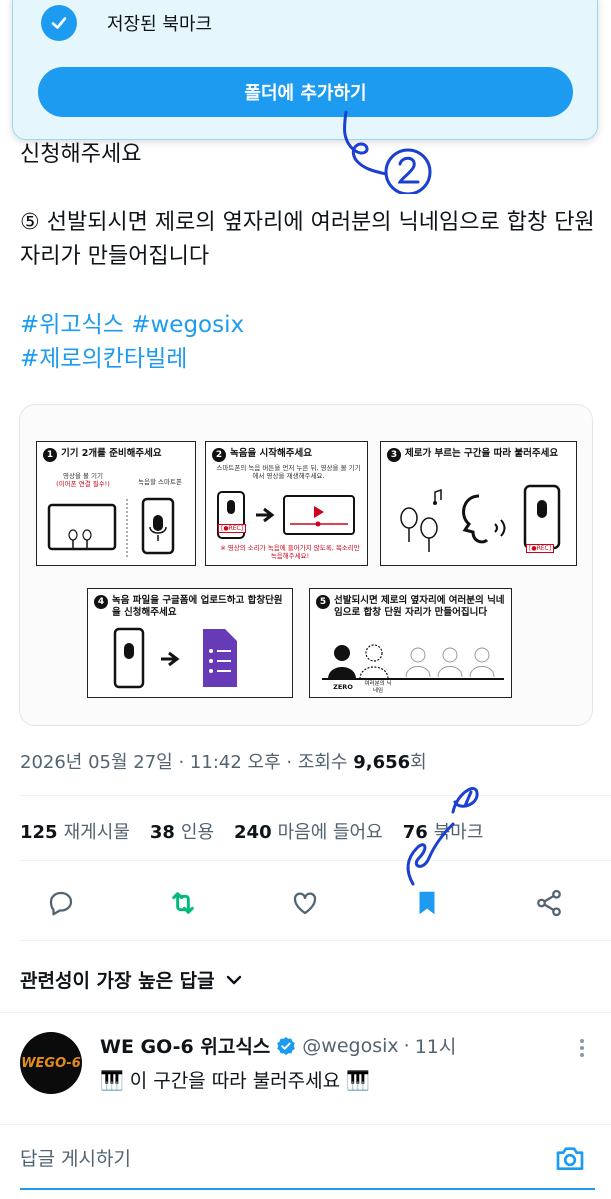 Image resolution: width=611 pixels, height=1199 pixels. Describe the element at coordinates (323, 602) in the screenshot. I see `step-number: 5` at that location.